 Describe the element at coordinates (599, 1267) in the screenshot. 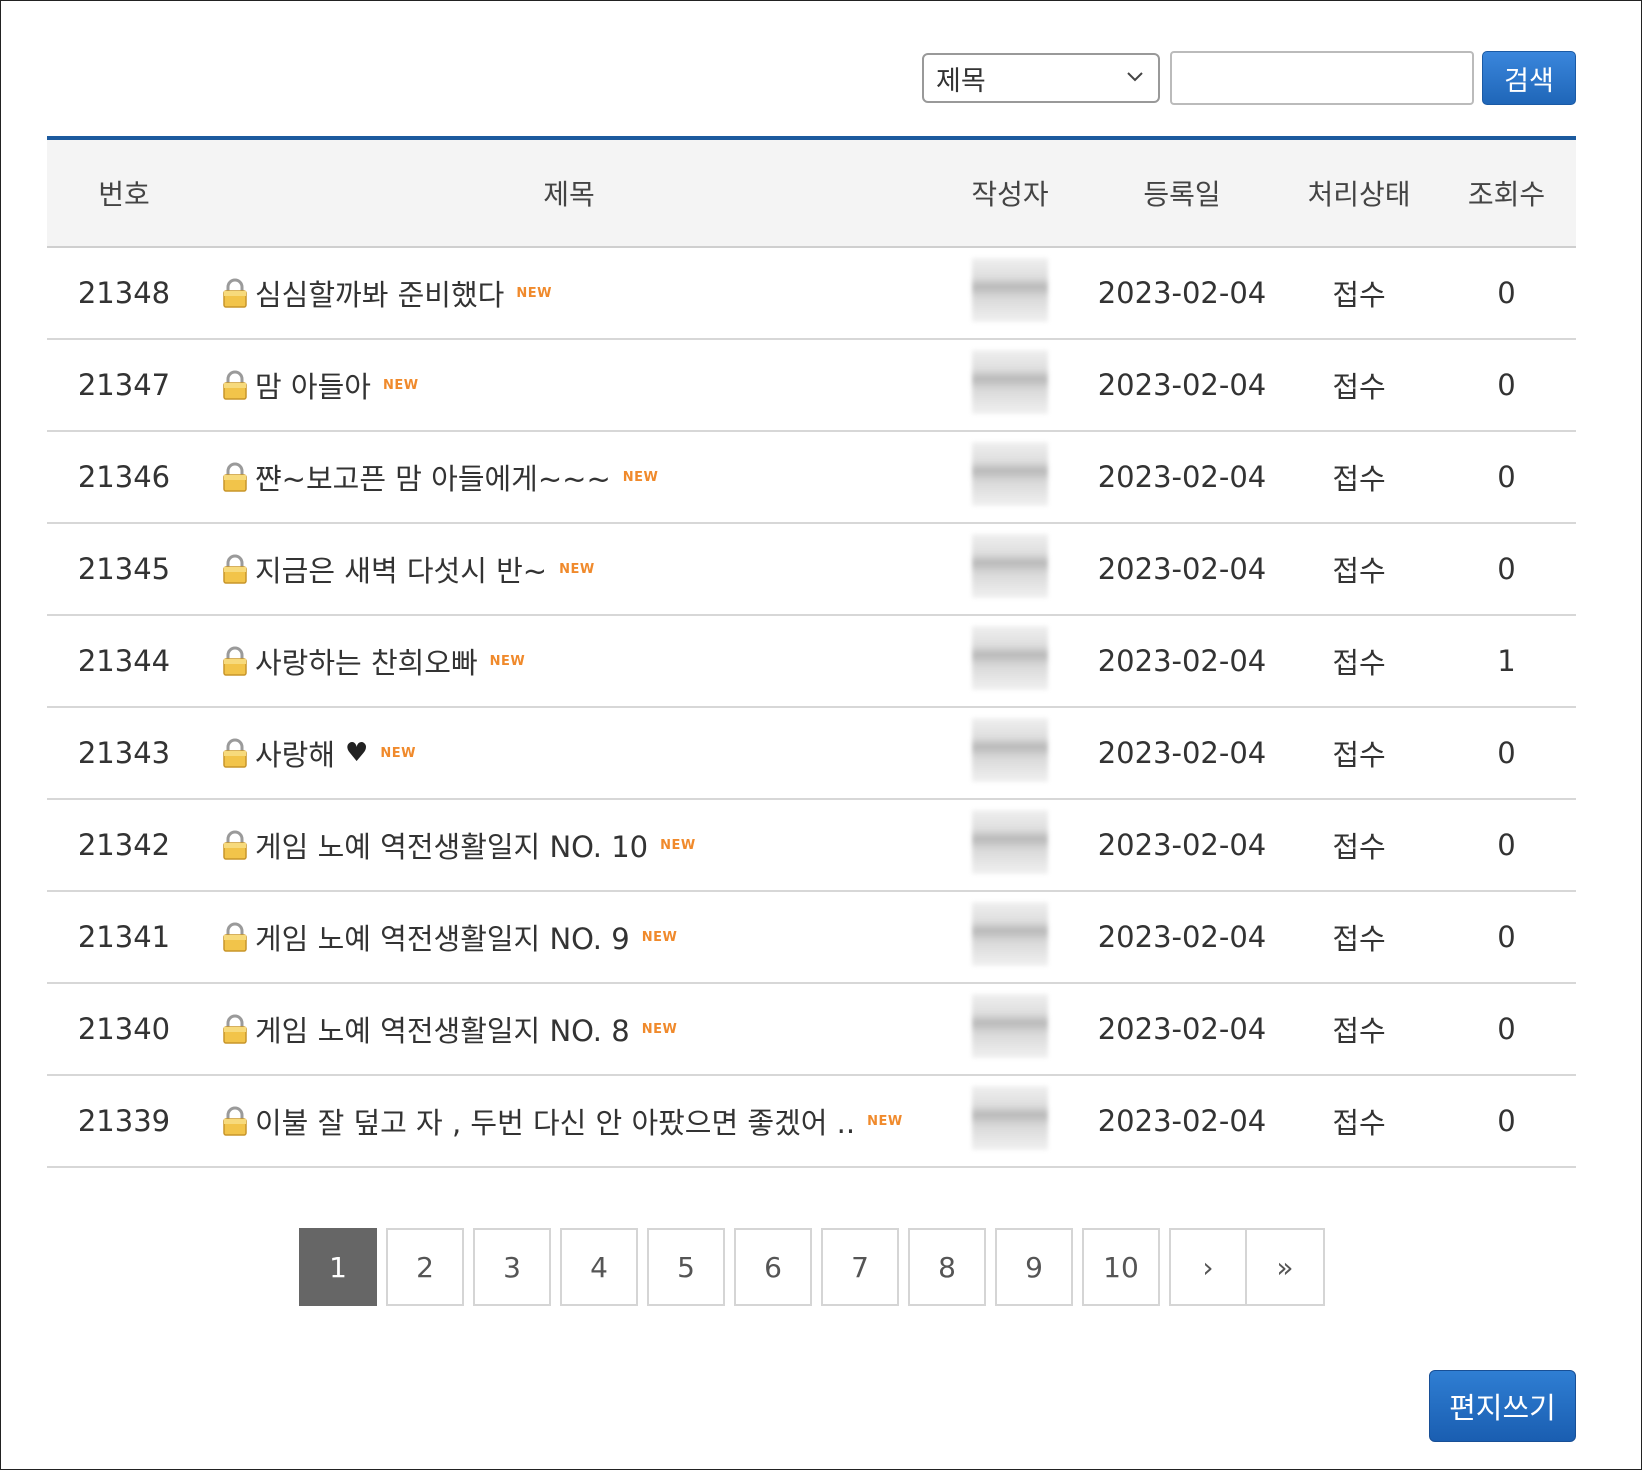

I see `page-link-4: 4` at that location.